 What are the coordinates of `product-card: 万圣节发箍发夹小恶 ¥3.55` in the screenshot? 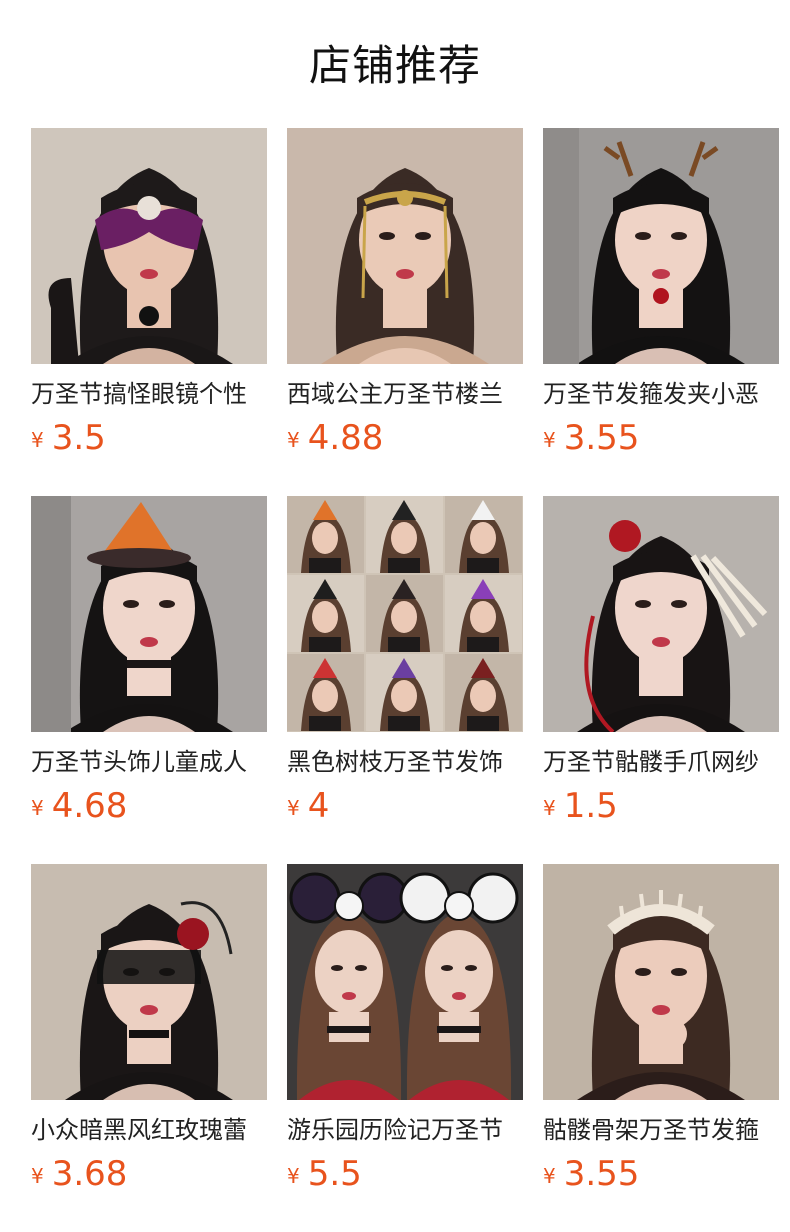 It's located at (661, 298).